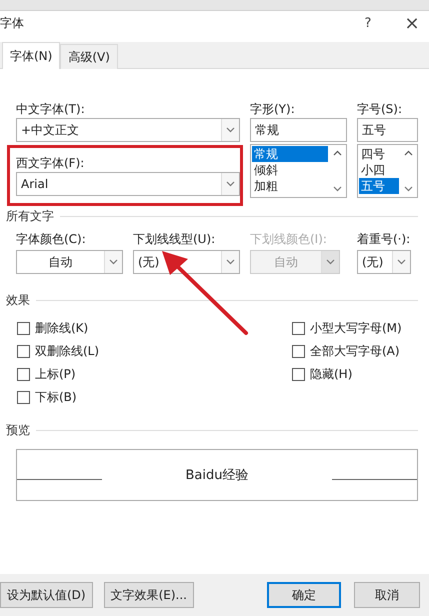 This screenshot has width=429, height=616. I want to click on field-label: 字形(Y):, so click(273, 109).